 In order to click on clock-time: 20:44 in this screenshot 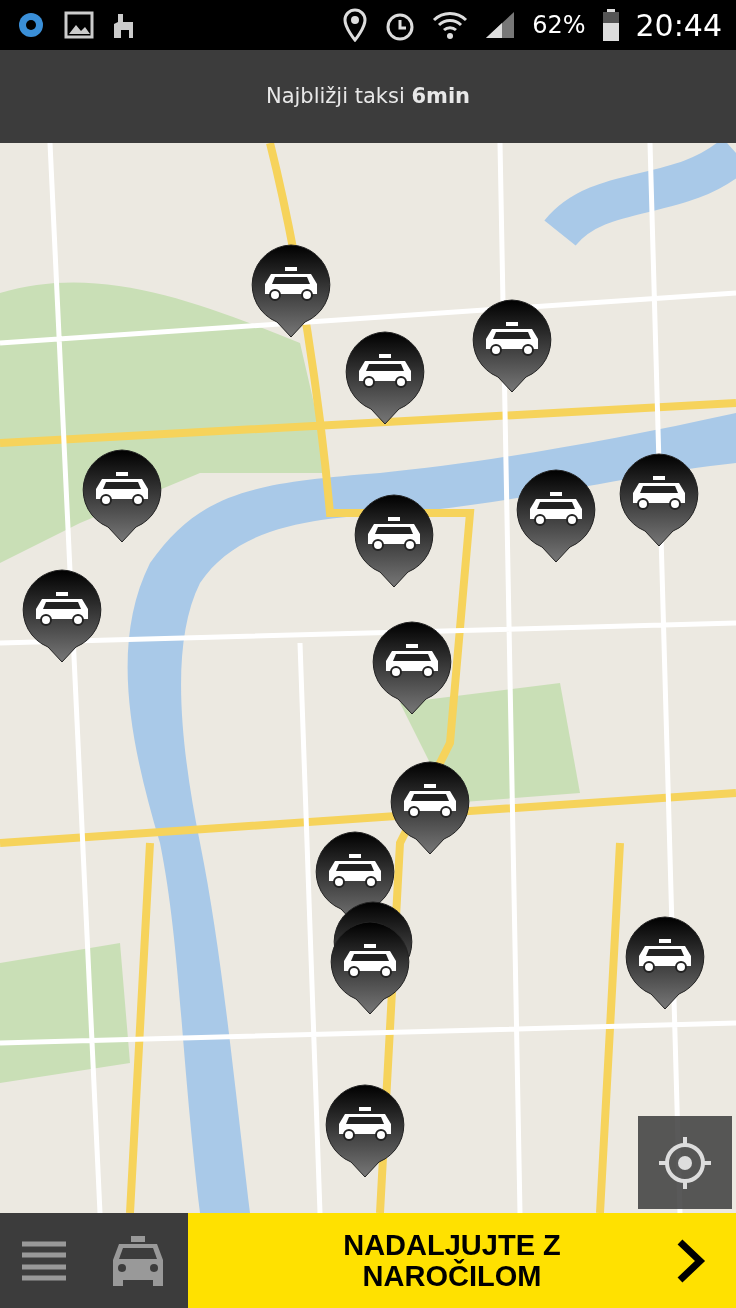, I will do `click(678, 25)`.